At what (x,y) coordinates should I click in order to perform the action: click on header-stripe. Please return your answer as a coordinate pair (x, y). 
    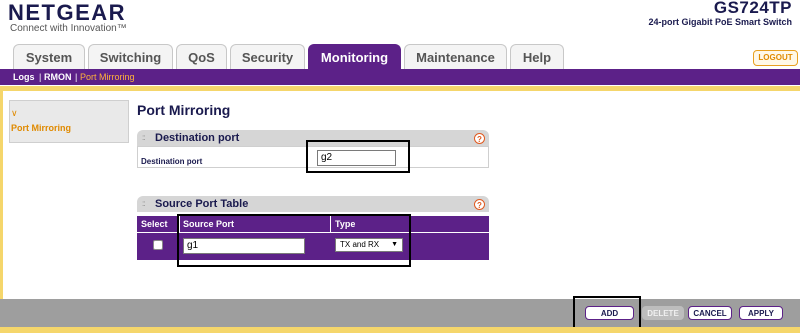
    Looking at the image, I should click on (400, 88).